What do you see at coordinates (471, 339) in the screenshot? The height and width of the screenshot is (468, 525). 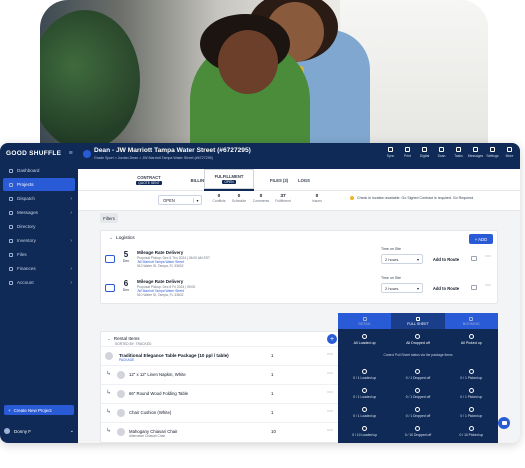 I see `column-toggle: All Picked up` at bounding box center [471, 339].